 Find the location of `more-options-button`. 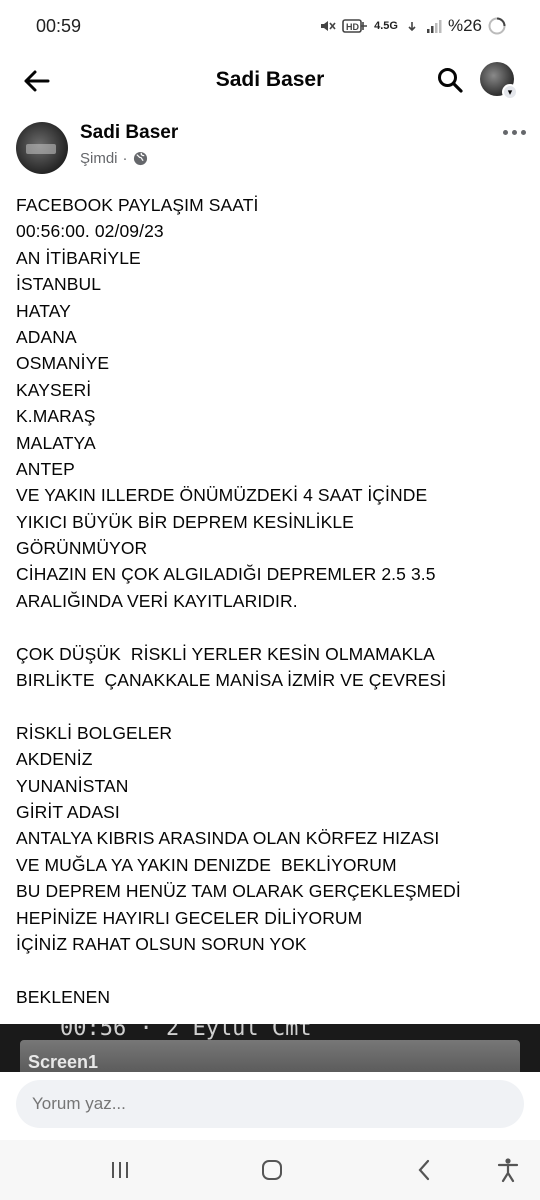

more-options-button is located at coordinates (514, 132).